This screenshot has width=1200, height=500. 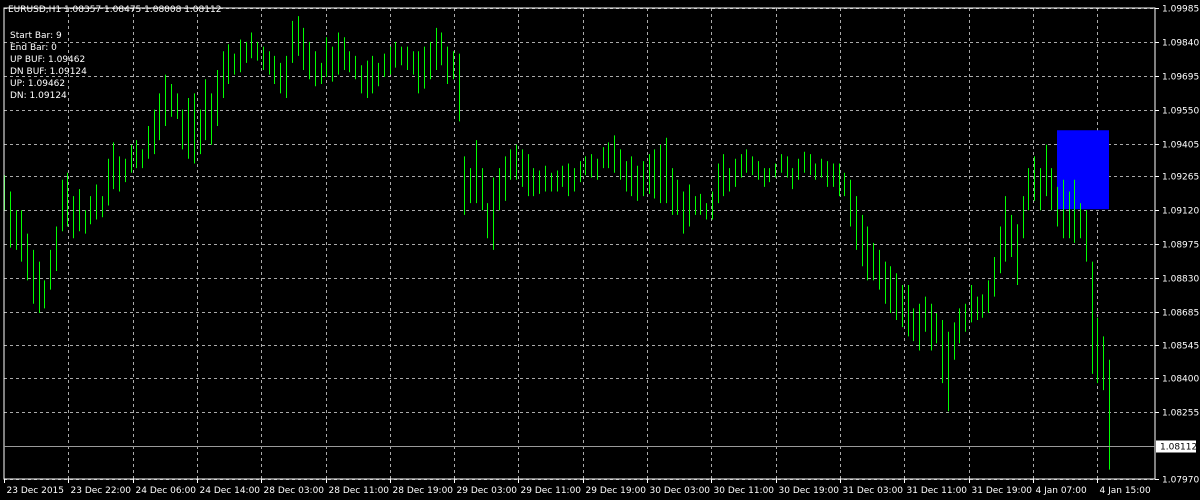 I want to click on y-tick-label: 1.09405, so click(x=1180, y=146).